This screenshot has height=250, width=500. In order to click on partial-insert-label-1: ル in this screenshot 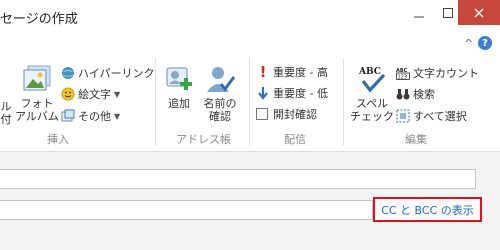, I will do `click(6, 106)`.